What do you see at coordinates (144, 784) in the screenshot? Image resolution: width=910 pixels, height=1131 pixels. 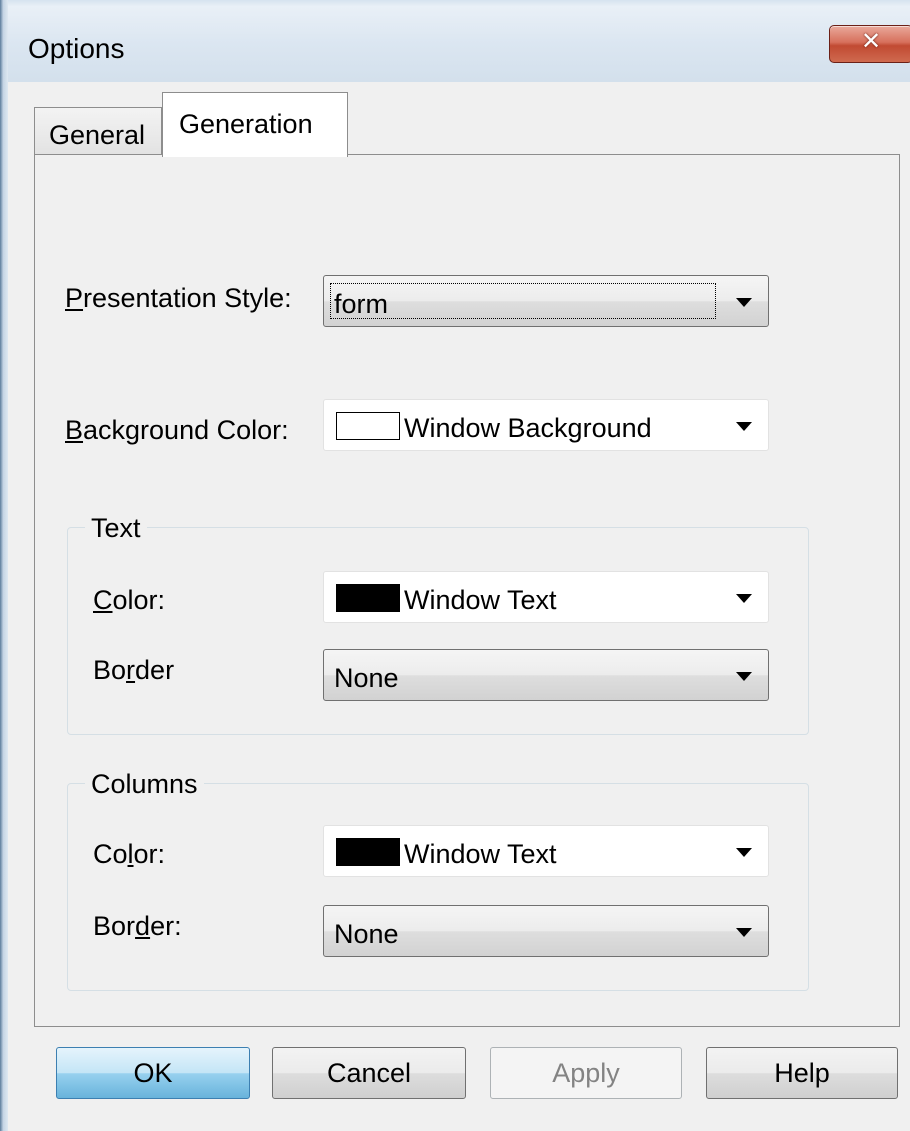 I see `columns-group-title: Columns` at bounding box center [144, 784].